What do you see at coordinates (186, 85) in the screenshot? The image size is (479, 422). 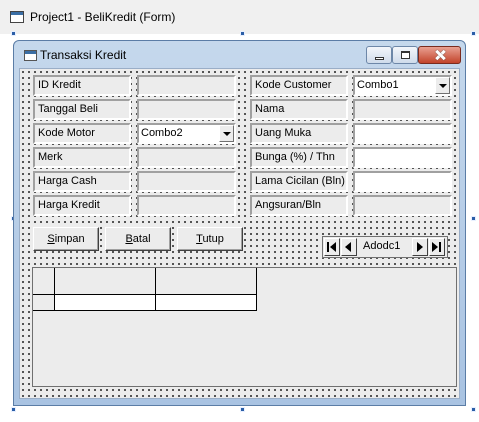 I see `id-kredit-field` at bounding box center [186, 85].